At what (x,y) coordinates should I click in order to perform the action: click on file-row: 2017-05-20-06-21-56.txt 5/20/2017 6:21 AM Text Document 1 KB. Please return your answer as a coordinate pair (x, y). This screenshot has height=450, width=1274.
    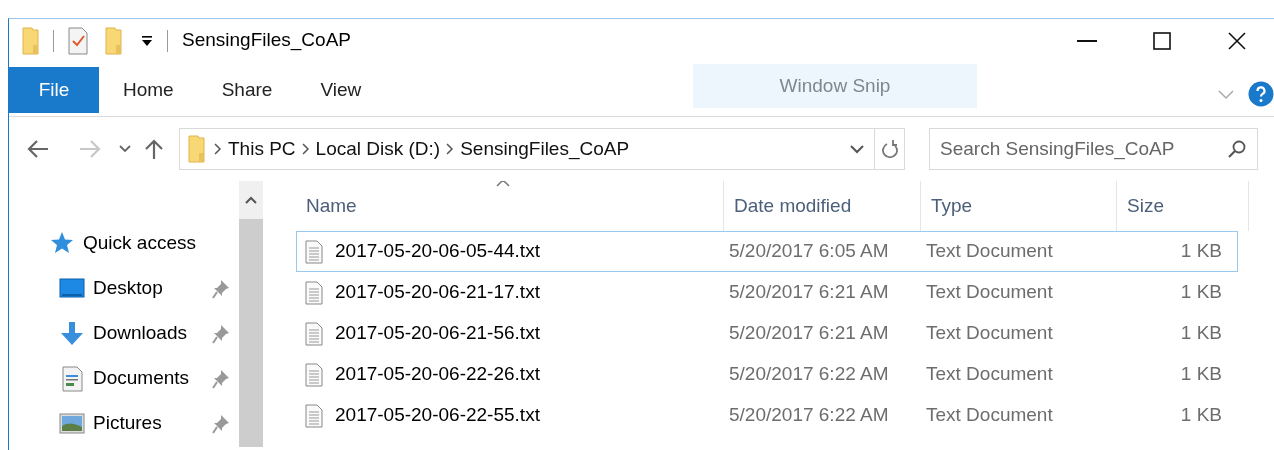
    Looking at the image, I should click on (767, 333).